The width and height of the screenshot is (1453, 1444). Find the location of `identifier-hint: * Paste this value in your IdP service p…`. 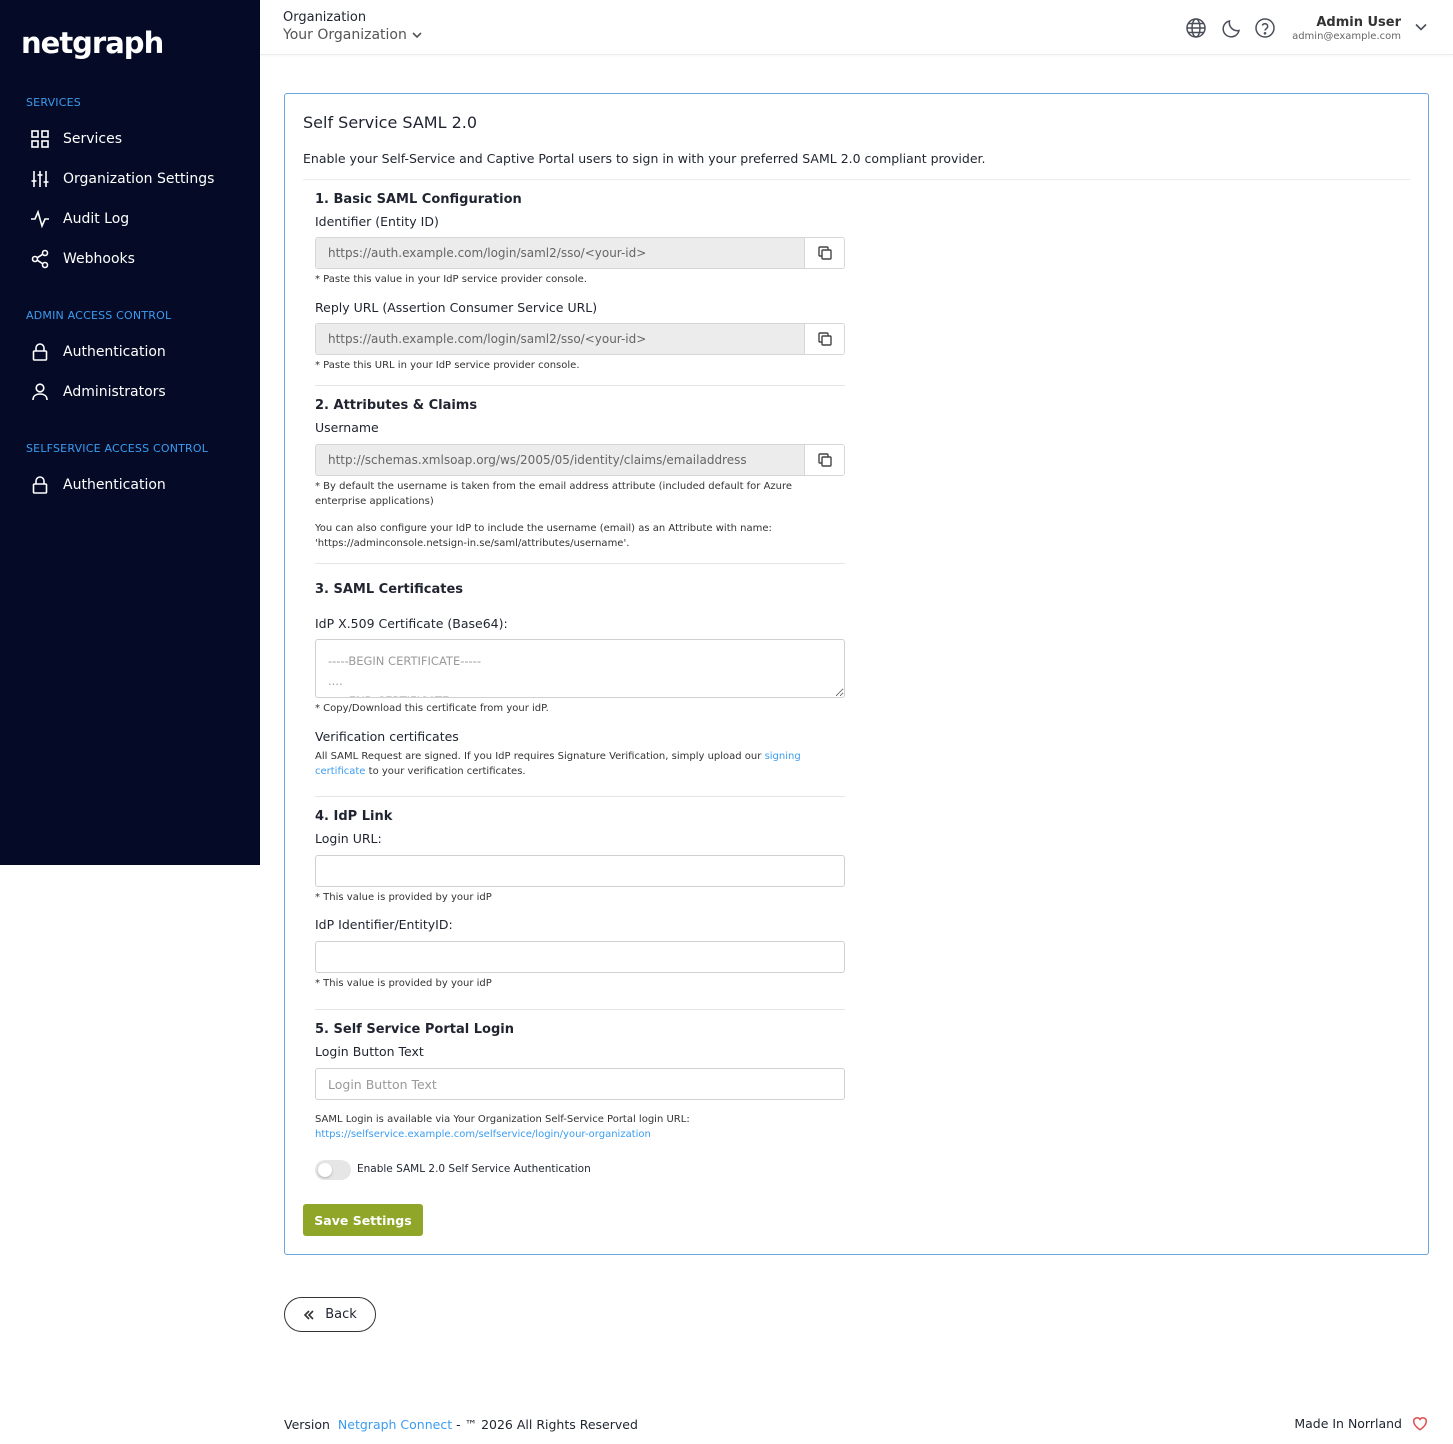

identifier-hint: * Paste this value in your IdP service p… is located at coordinates (451, 279).